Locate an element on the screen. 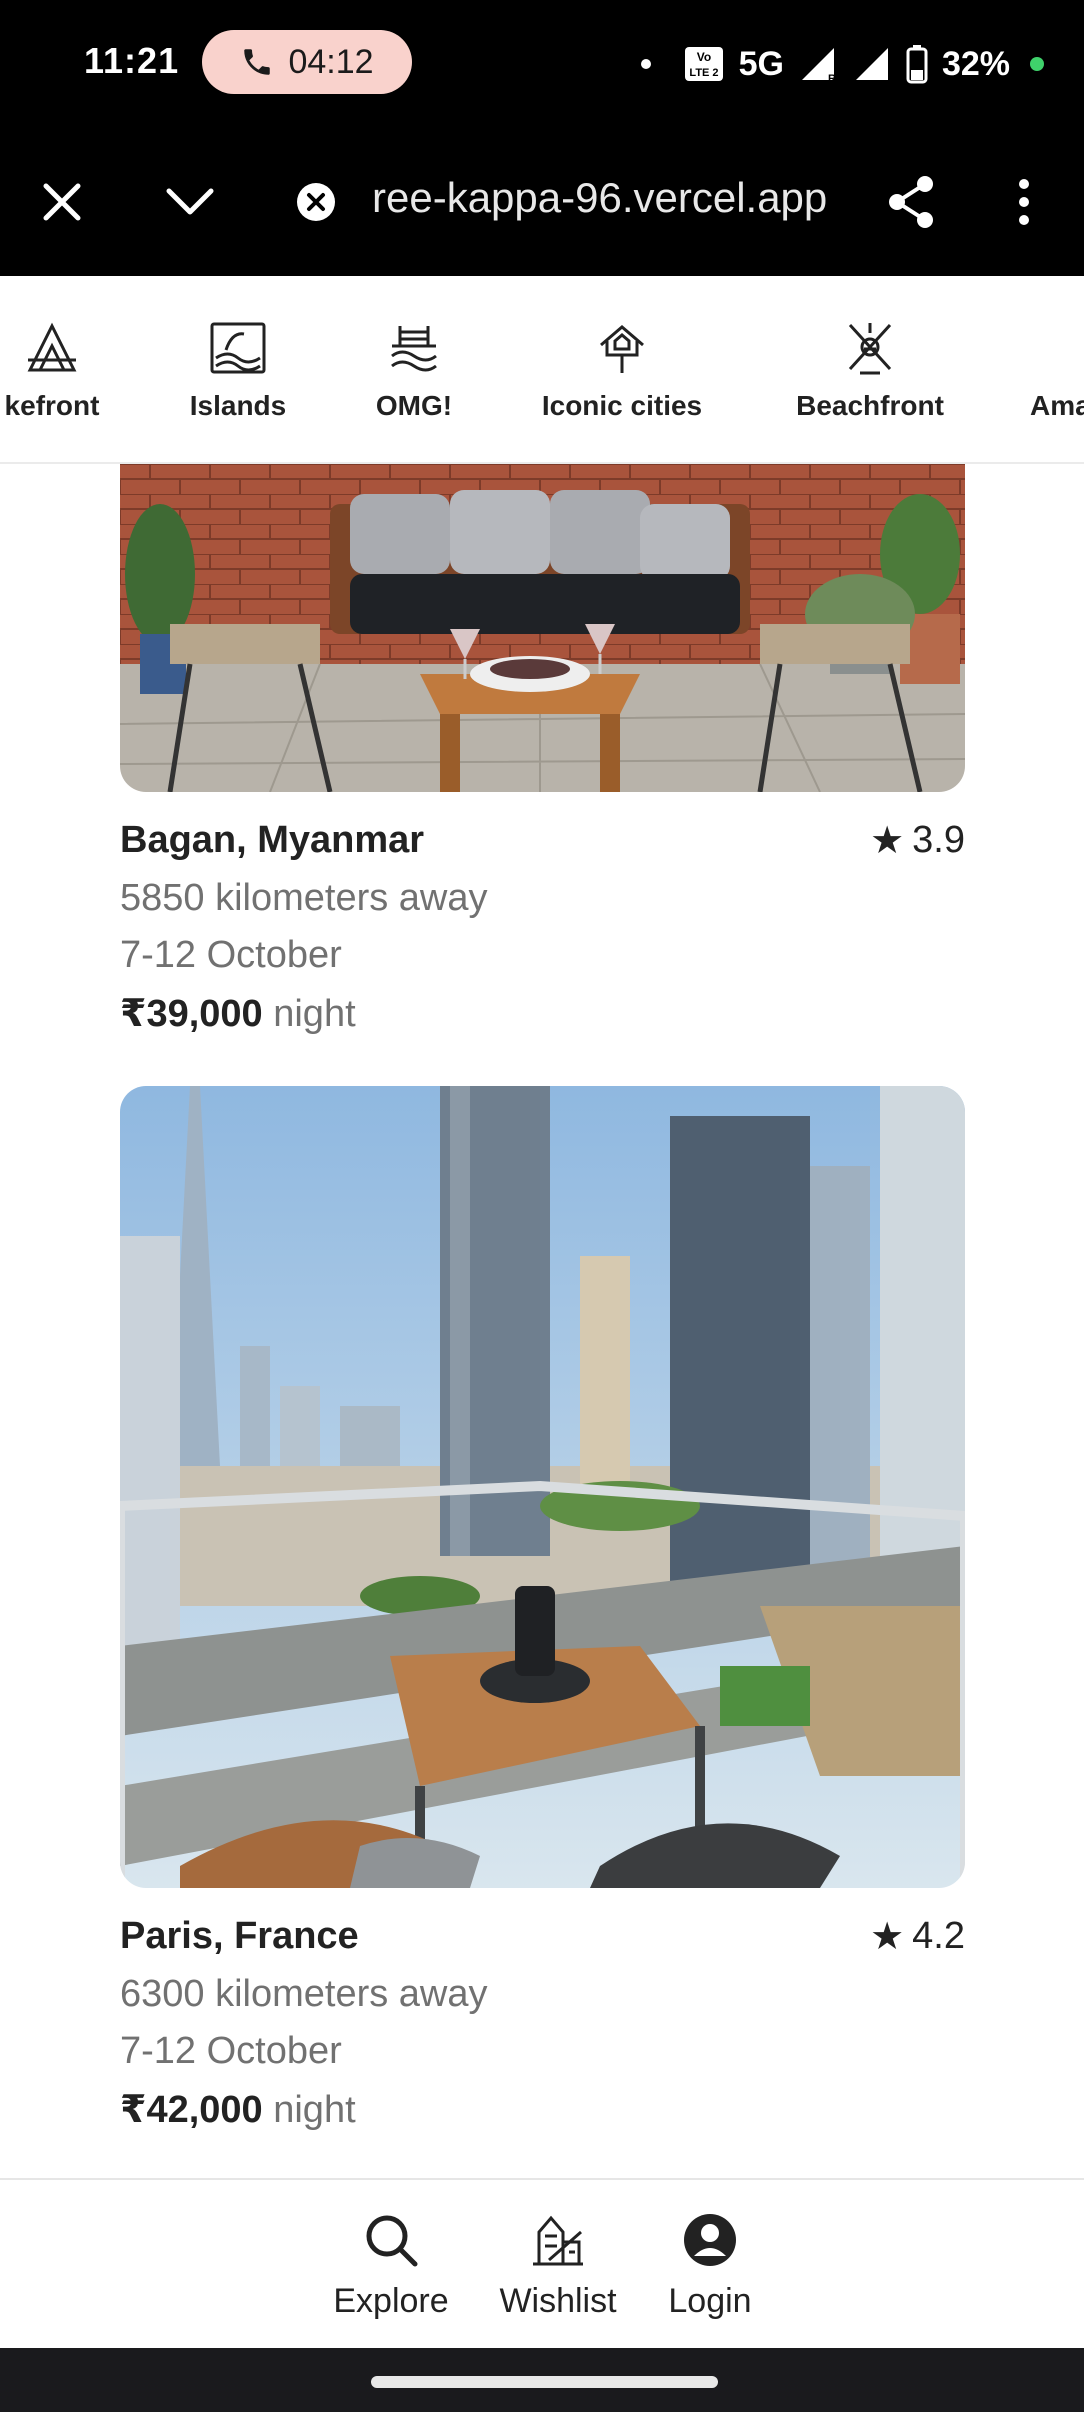 The image size is (1084, 2412). iconic-cities-icon is located at coordinates (622, 348).